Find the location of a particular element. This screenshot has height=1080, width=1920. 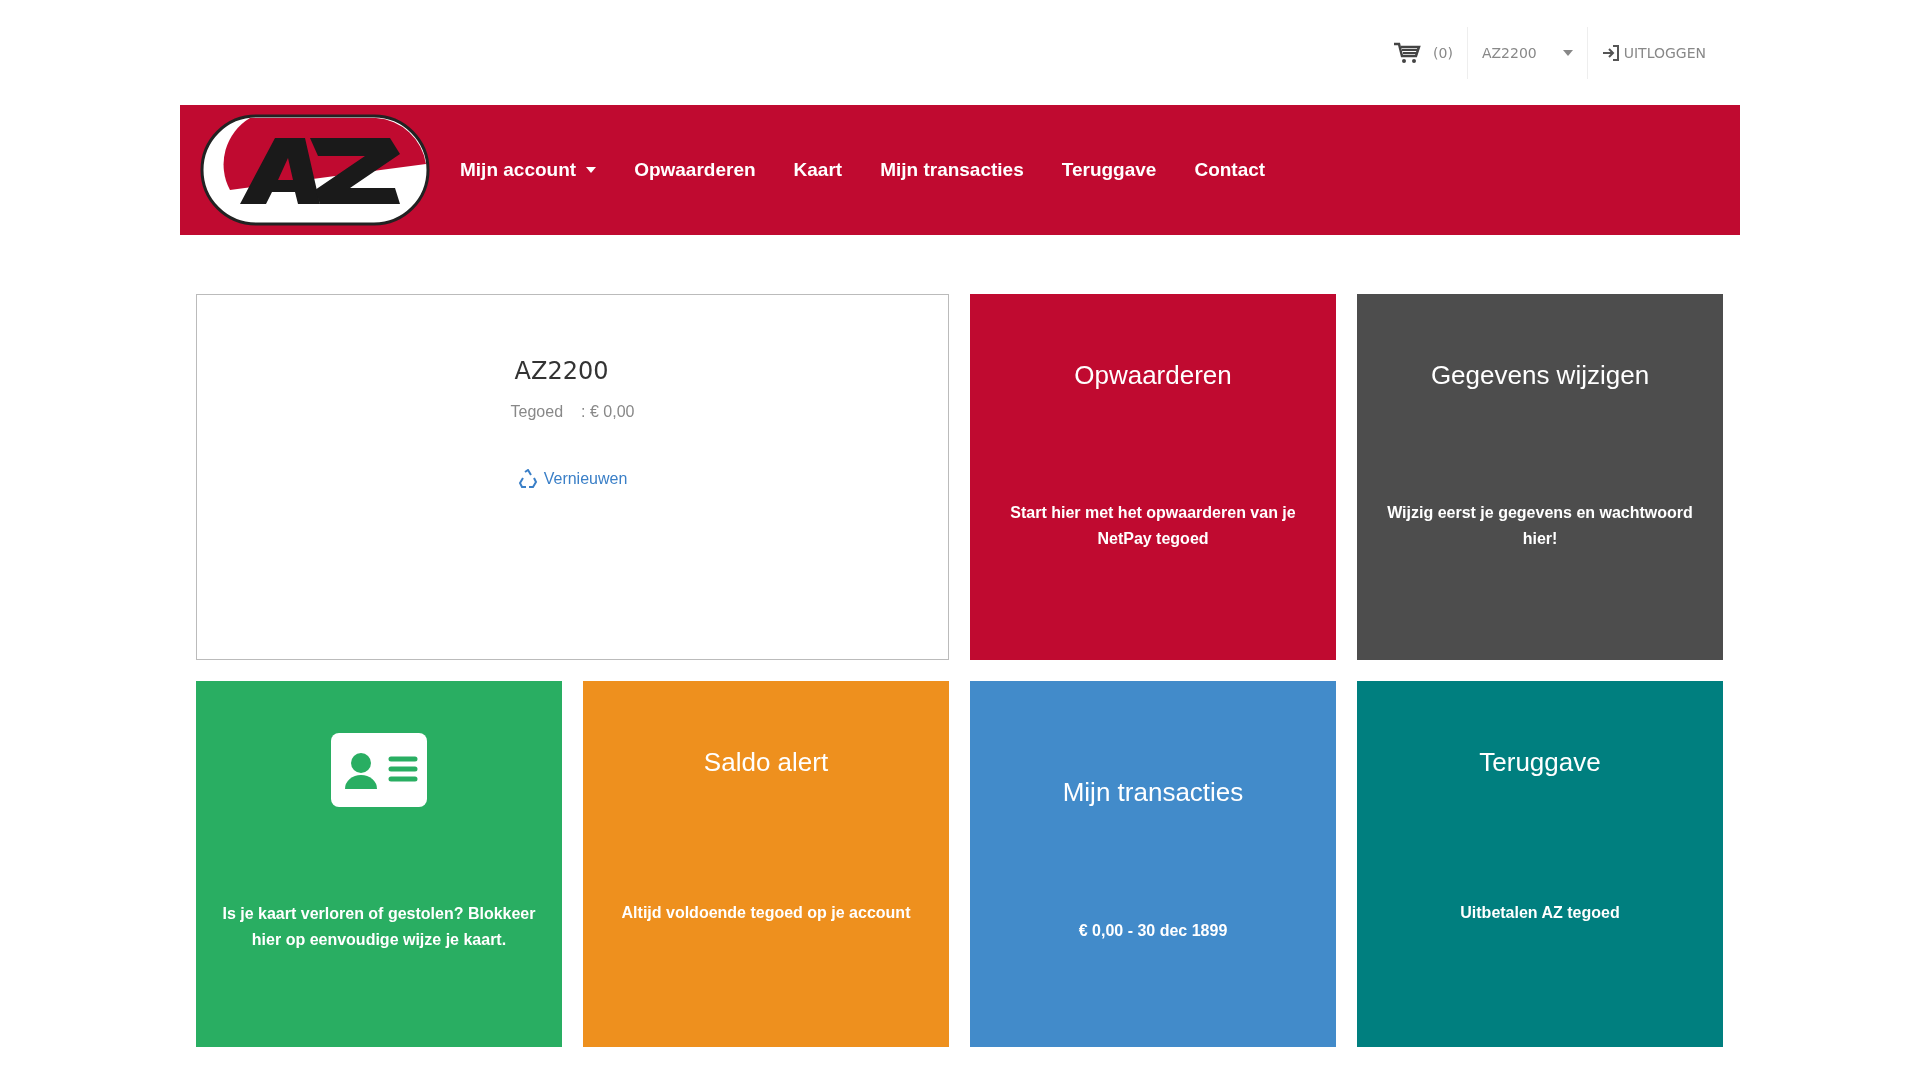

cart-icon is located at coordinates (1407, 52).